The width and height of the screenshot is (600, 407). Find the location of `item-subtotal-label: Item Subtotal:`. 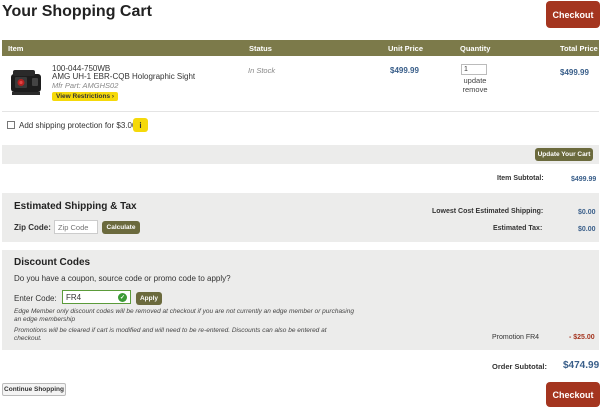

item-subtotal-label: Item Subtotal: is located at coordinates (520, 178).